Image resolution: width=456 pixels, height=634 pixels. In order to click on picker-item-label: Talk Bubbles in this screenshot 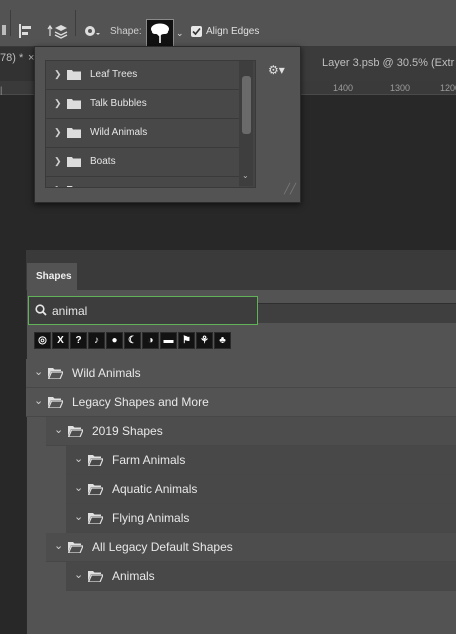, I will do `click(118, 103)`.